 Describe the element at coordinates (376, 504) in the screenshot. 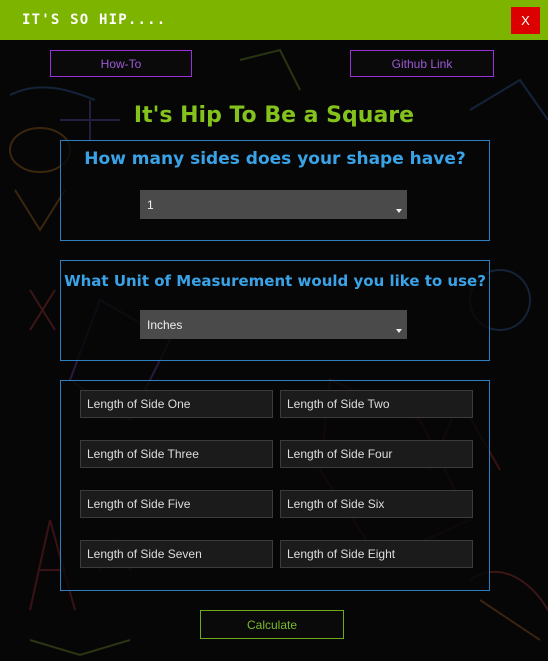

I see `side-six-input: Length of Side Six` at that location.